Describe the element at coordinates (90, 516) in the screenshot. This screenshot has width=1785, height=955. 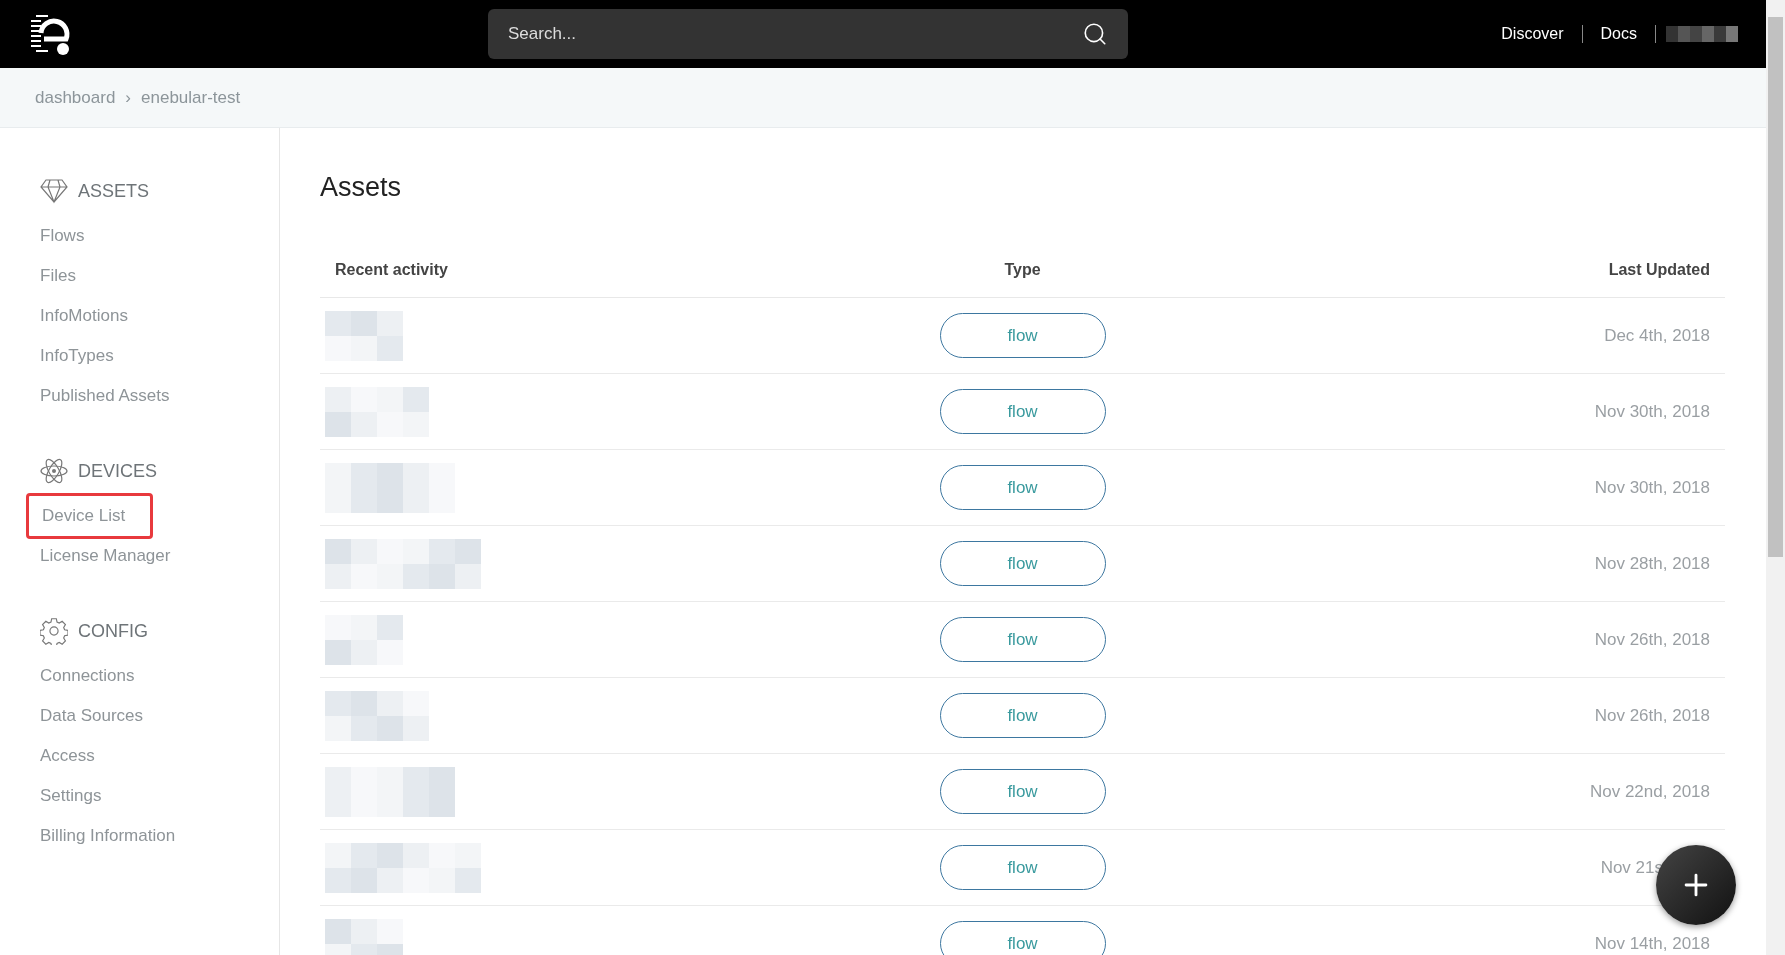
I see `sidebar-item: Device List` at that location.